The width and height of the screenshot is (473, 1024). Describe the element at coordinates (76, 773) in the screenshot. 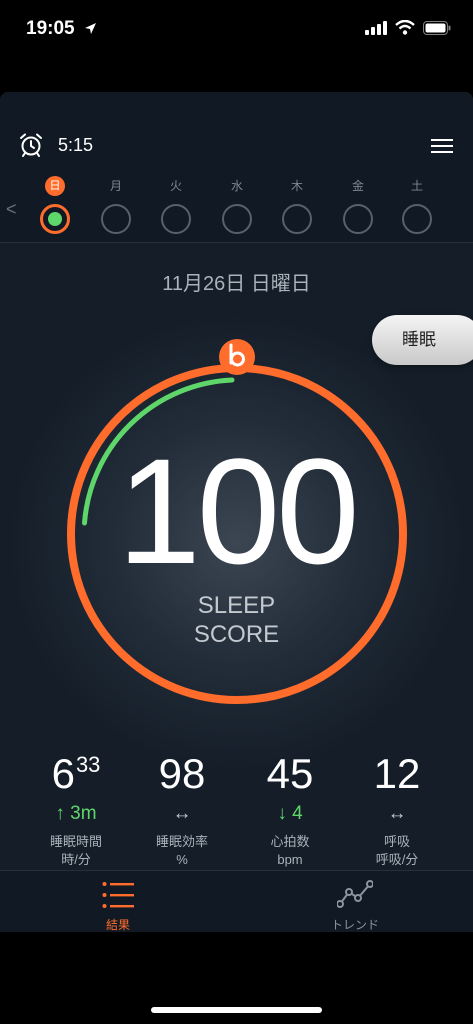

I see `stat-value: 633` at that location.